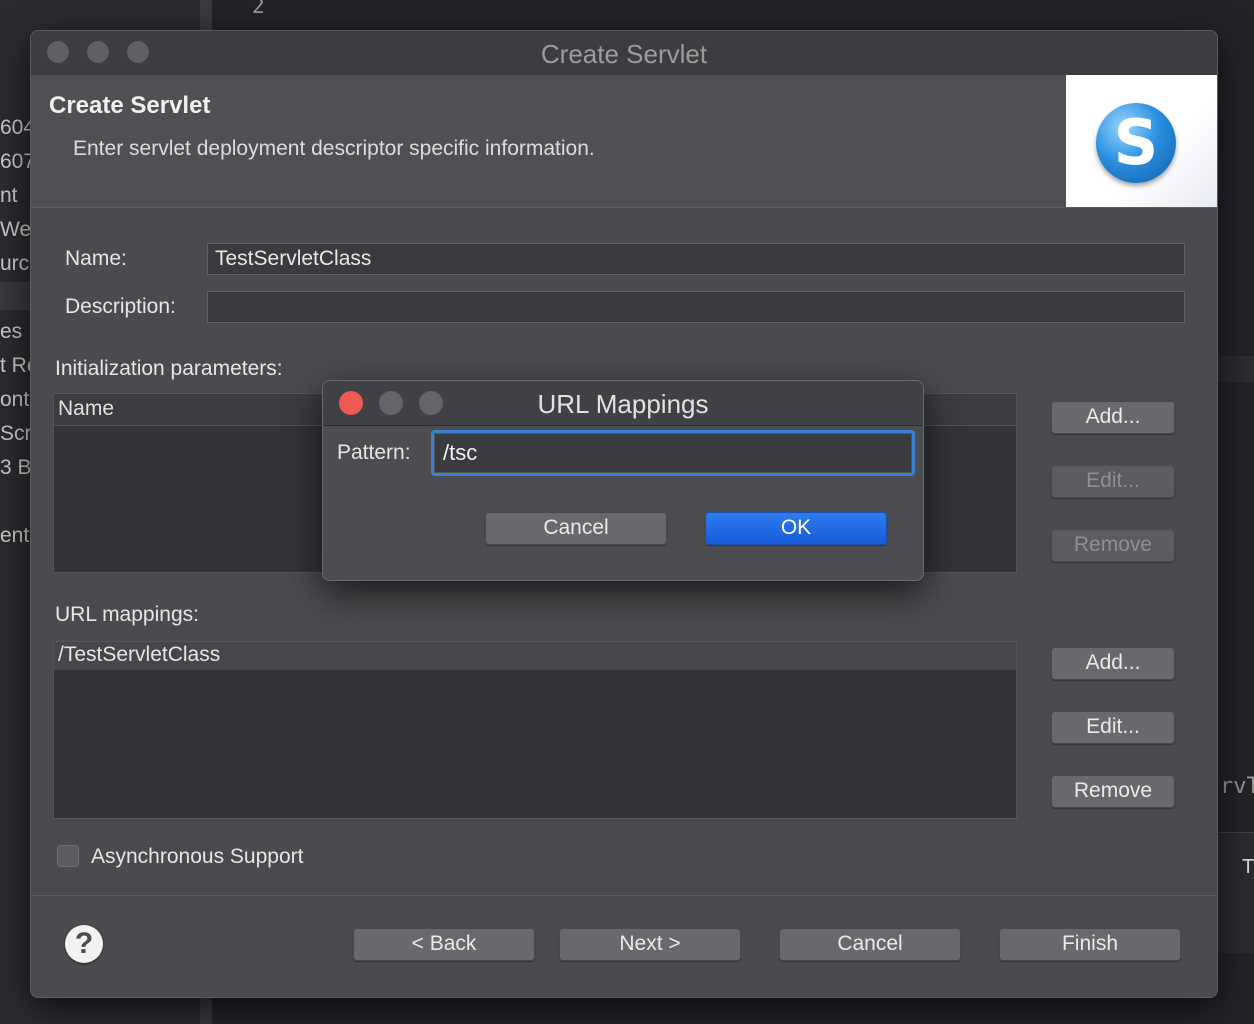 This screenshot has width=1254, height=1024. Describe the element at coordinates (796, 528) in the screenshot. I see `url-ok-button: OK` at that location.